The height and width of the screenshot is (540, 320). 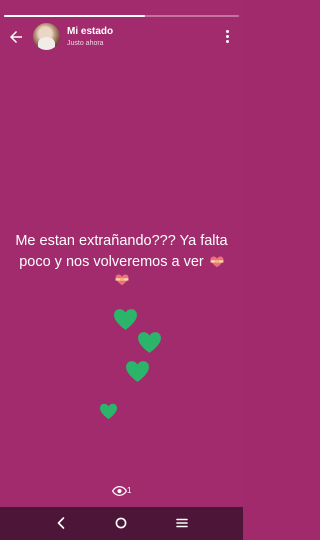 I want to click on system-nav-bar, so click(x=121, y=523).